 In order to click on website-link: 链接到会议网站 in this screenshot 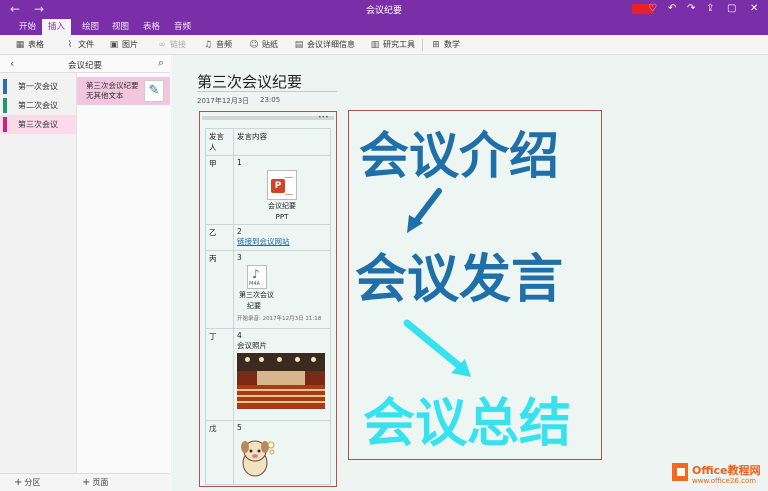, I will do `click(263, 241)`.